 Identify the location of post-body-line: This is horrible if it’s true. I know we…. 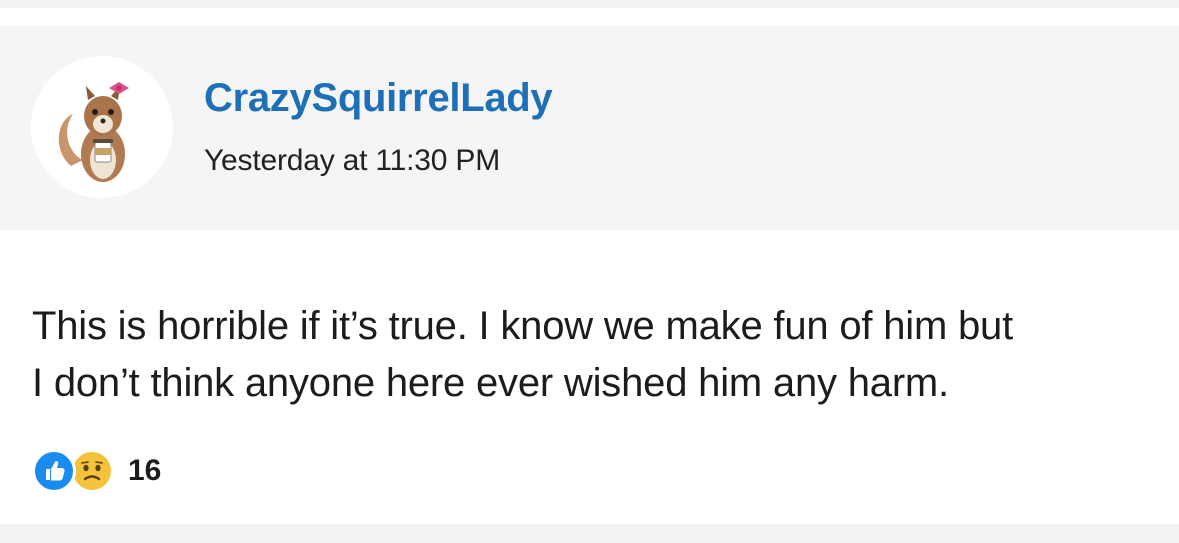
(522, 326).